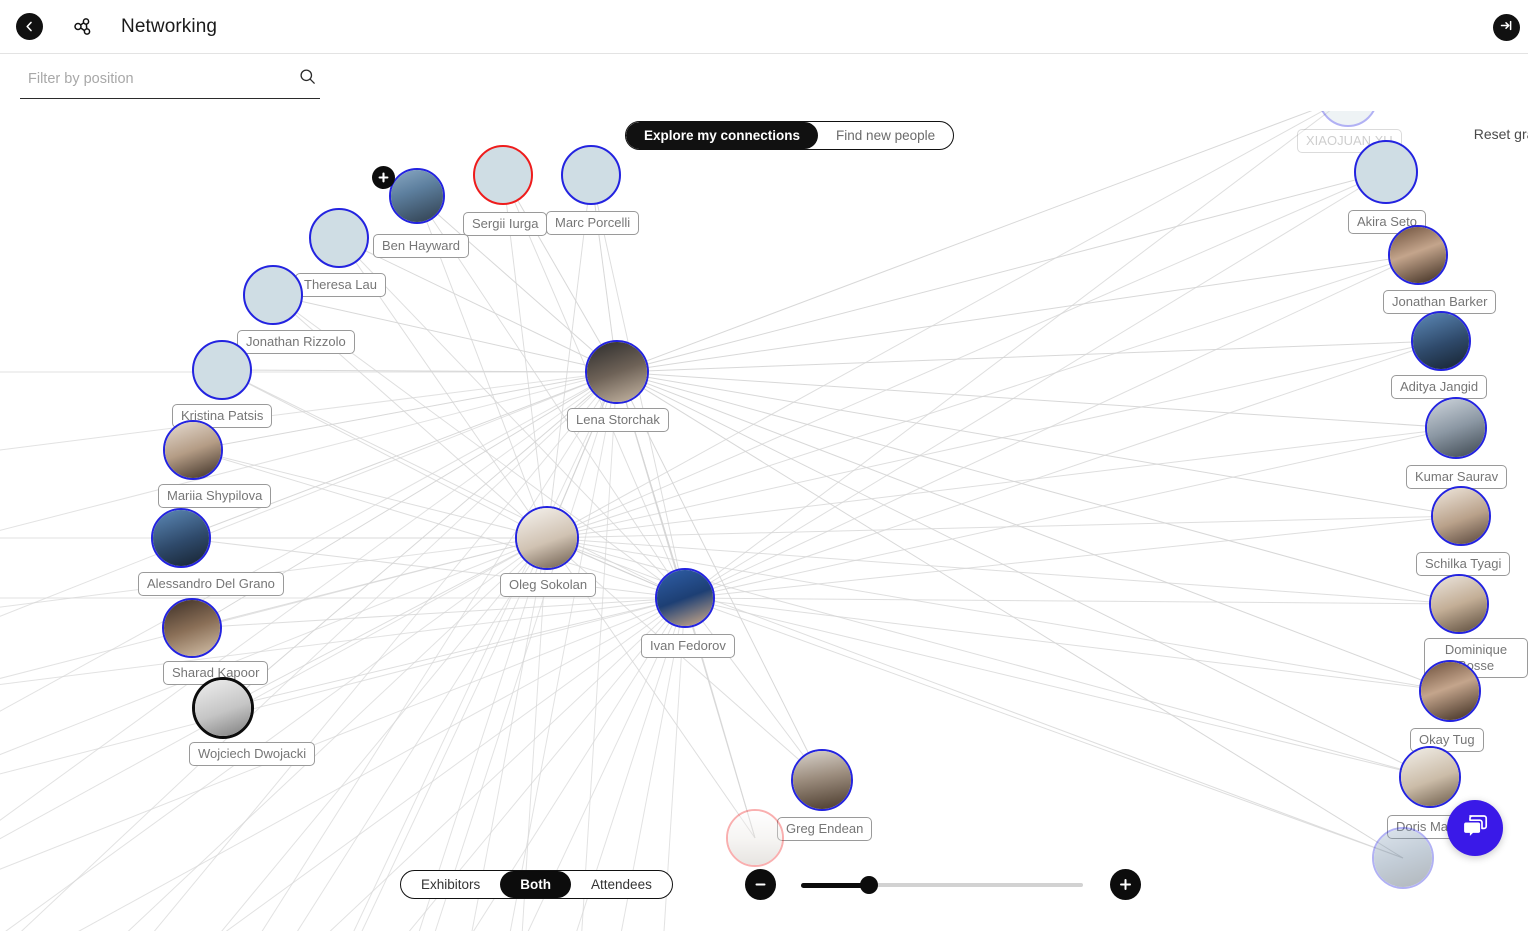 The height and width of the screenshot is (931, 1528). I want to click on graph-node-dominique-bosse, so click(1459, 604).